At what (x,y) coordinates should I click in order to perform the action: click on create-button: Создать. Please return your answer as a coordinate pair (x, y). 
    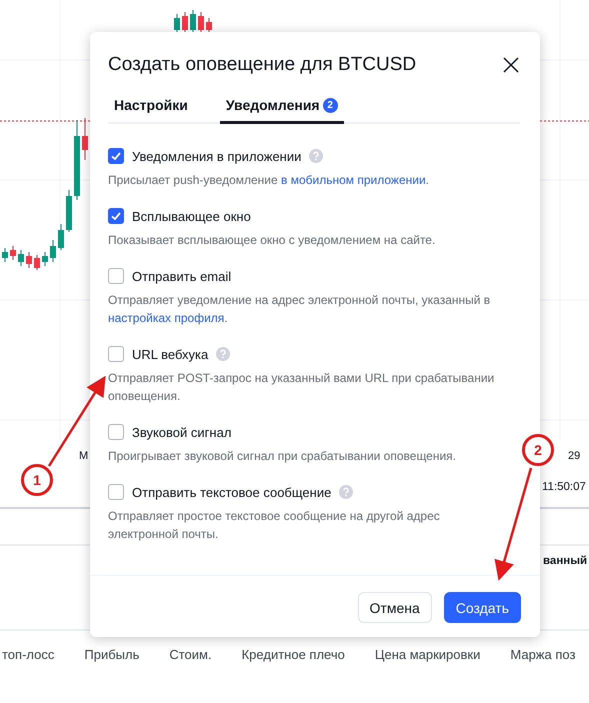
    Looking at the image, I should click on (482, 607).